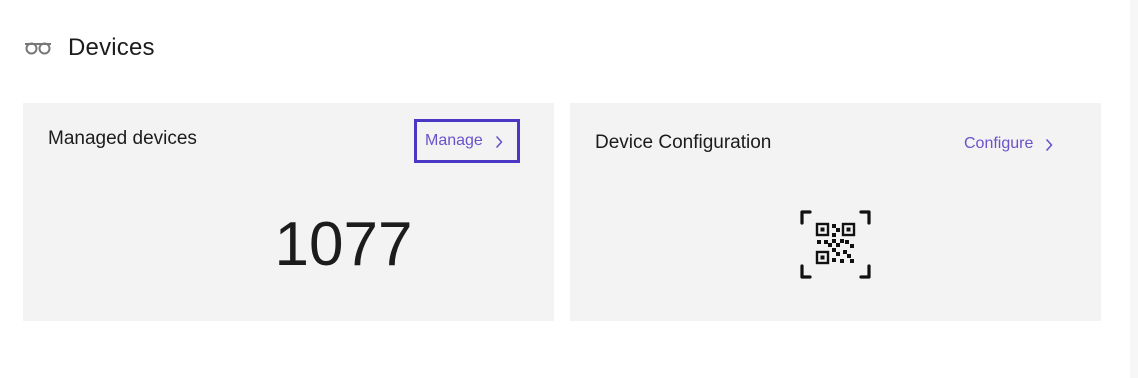 This screenshot has width=1138, height=378. What do you see at coordinates (454, 140) in the screenshot?
I see `manage-link-label: Manage` at bounding box center [454, 140].